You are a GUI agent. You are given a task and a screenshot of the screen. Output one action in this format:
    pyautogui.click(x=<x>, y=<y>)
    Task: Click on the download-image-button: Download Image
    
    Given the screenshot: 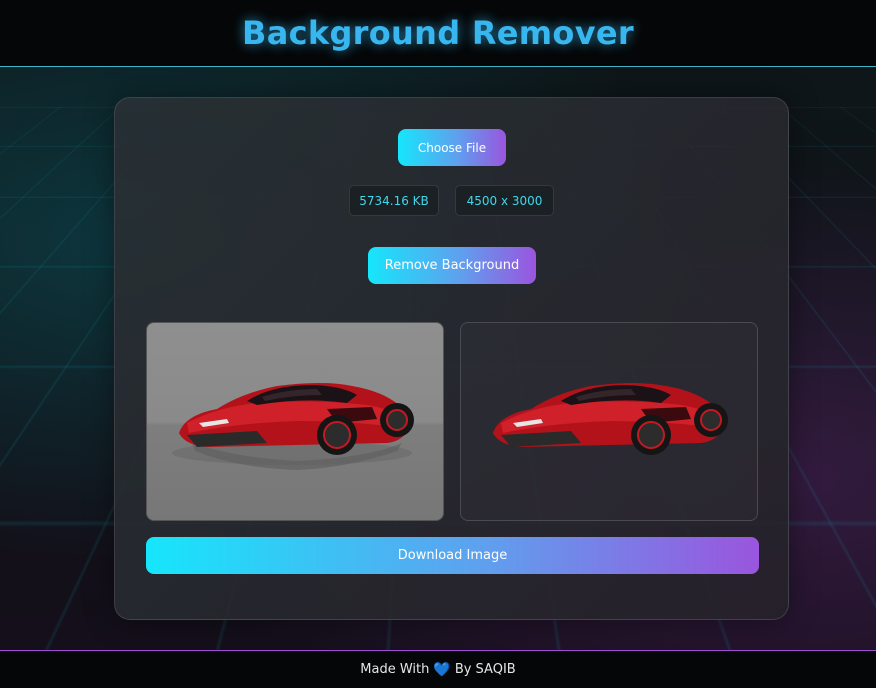 What is the action you would take?
    pyautogui.click(x=452, y=555)
    